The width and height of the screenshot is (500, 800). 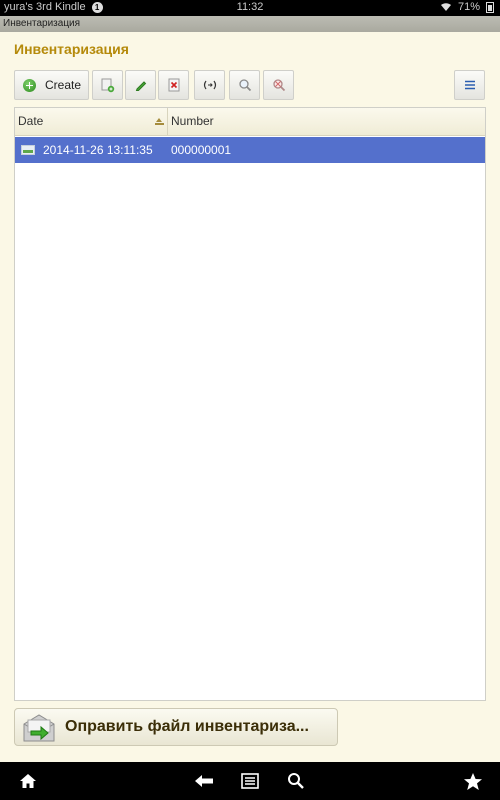 I want to click on page-title: Инвентаризация, so click(x=71, y=49).